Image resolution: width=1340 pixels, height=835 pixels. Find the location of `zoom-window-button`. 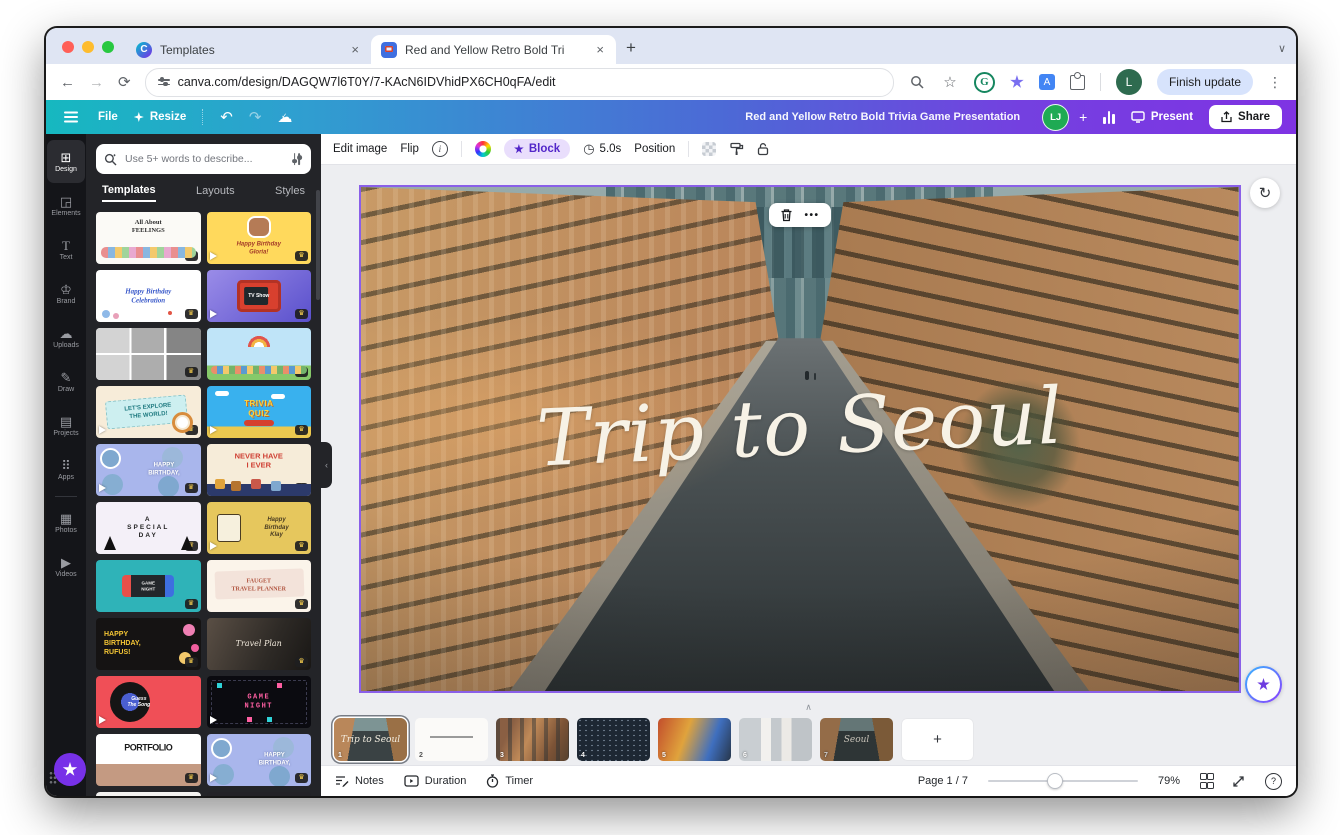

zoom-window-button is located at coordinates (108, 47).